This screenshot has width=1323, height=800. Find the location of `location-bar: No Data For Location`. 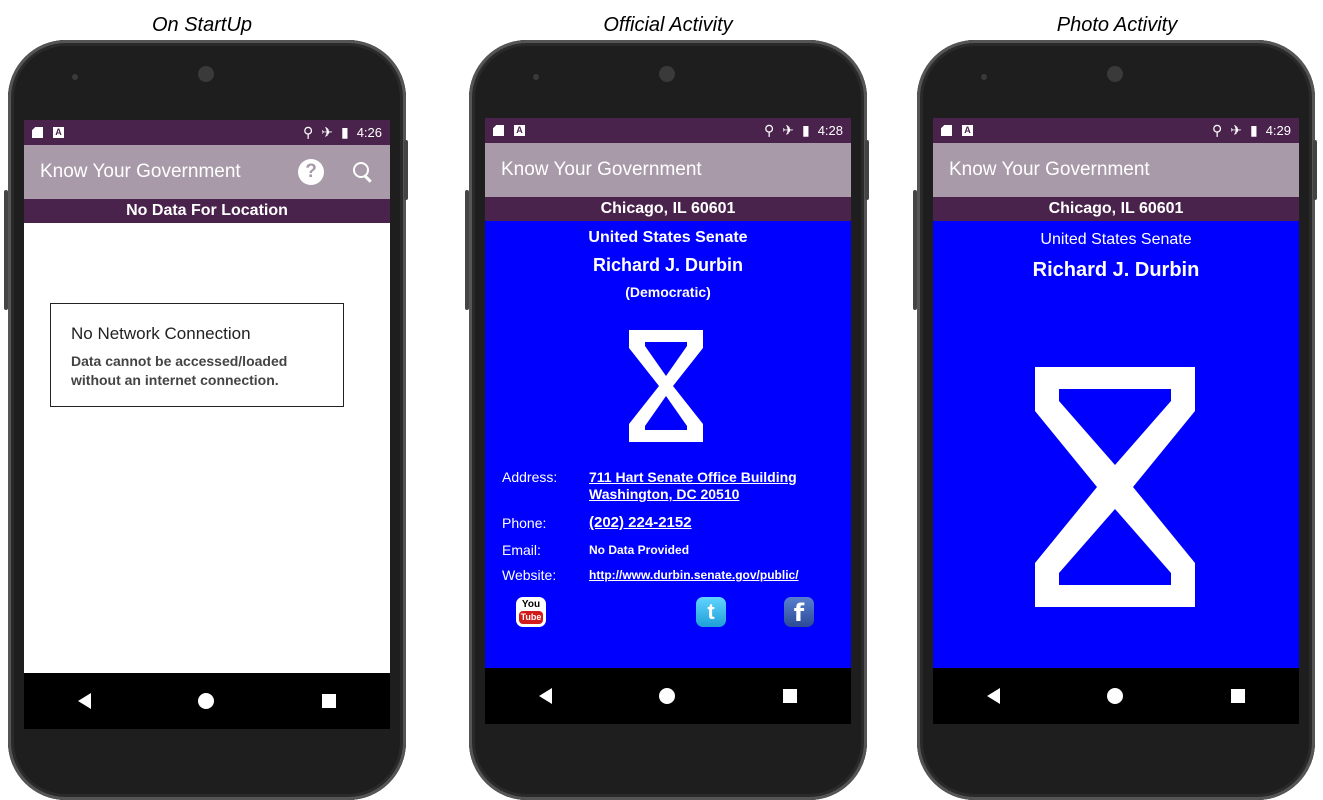

location-bar: No Data For Location is located at coordinates (207, 211).